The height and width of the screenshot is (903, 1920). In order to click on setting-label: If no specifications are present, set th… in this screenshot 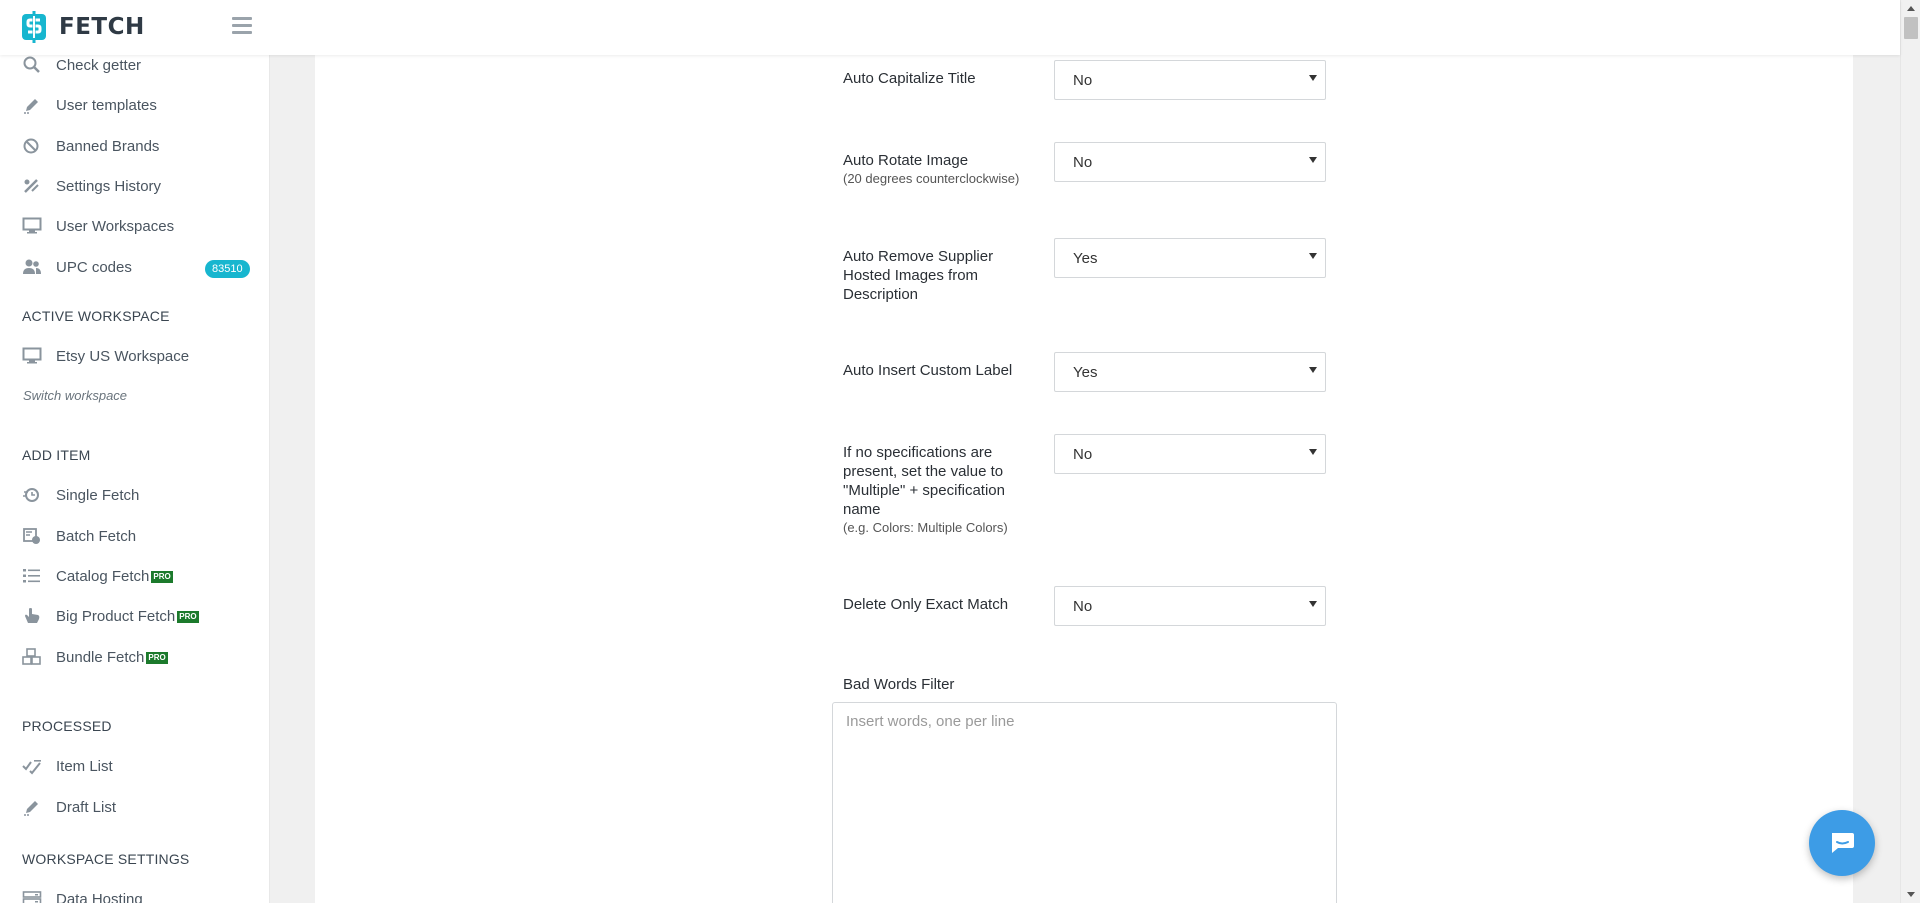, I will do `click(930, 489)`.